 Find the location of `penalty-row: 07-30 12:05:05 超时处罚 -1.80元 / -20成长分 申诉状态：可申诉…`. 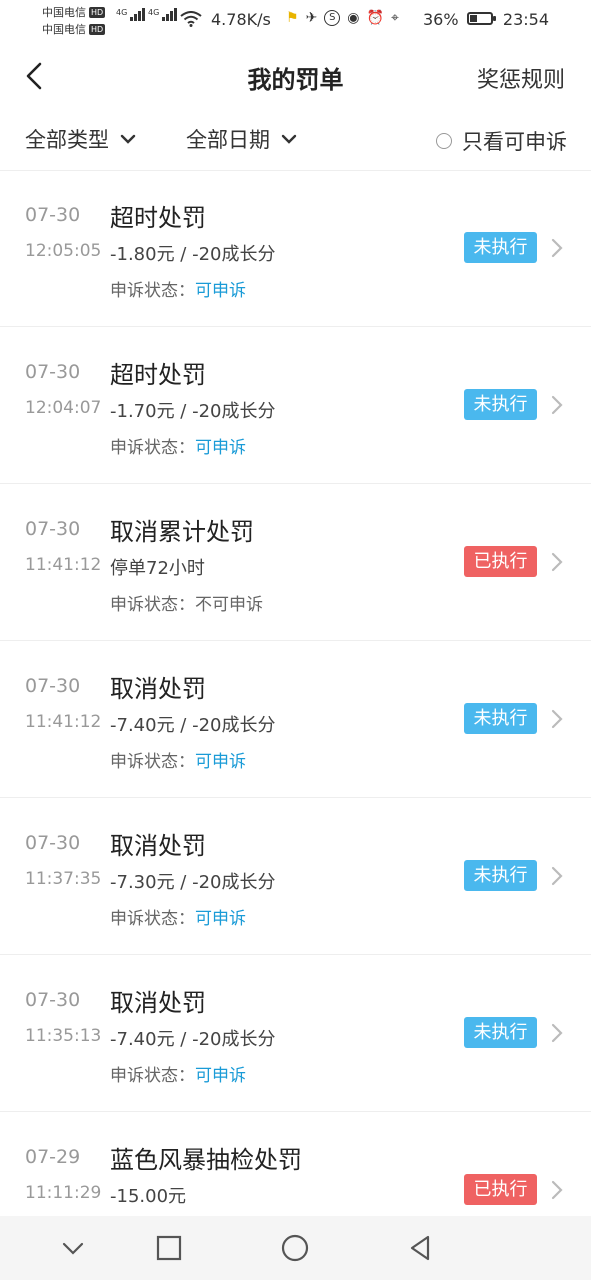

penalty-row: 07-30 12:05:05 超时处罚 -1.80元 / -20成长分 申诉状态：可申诉… is located at coordinates (295, 248).